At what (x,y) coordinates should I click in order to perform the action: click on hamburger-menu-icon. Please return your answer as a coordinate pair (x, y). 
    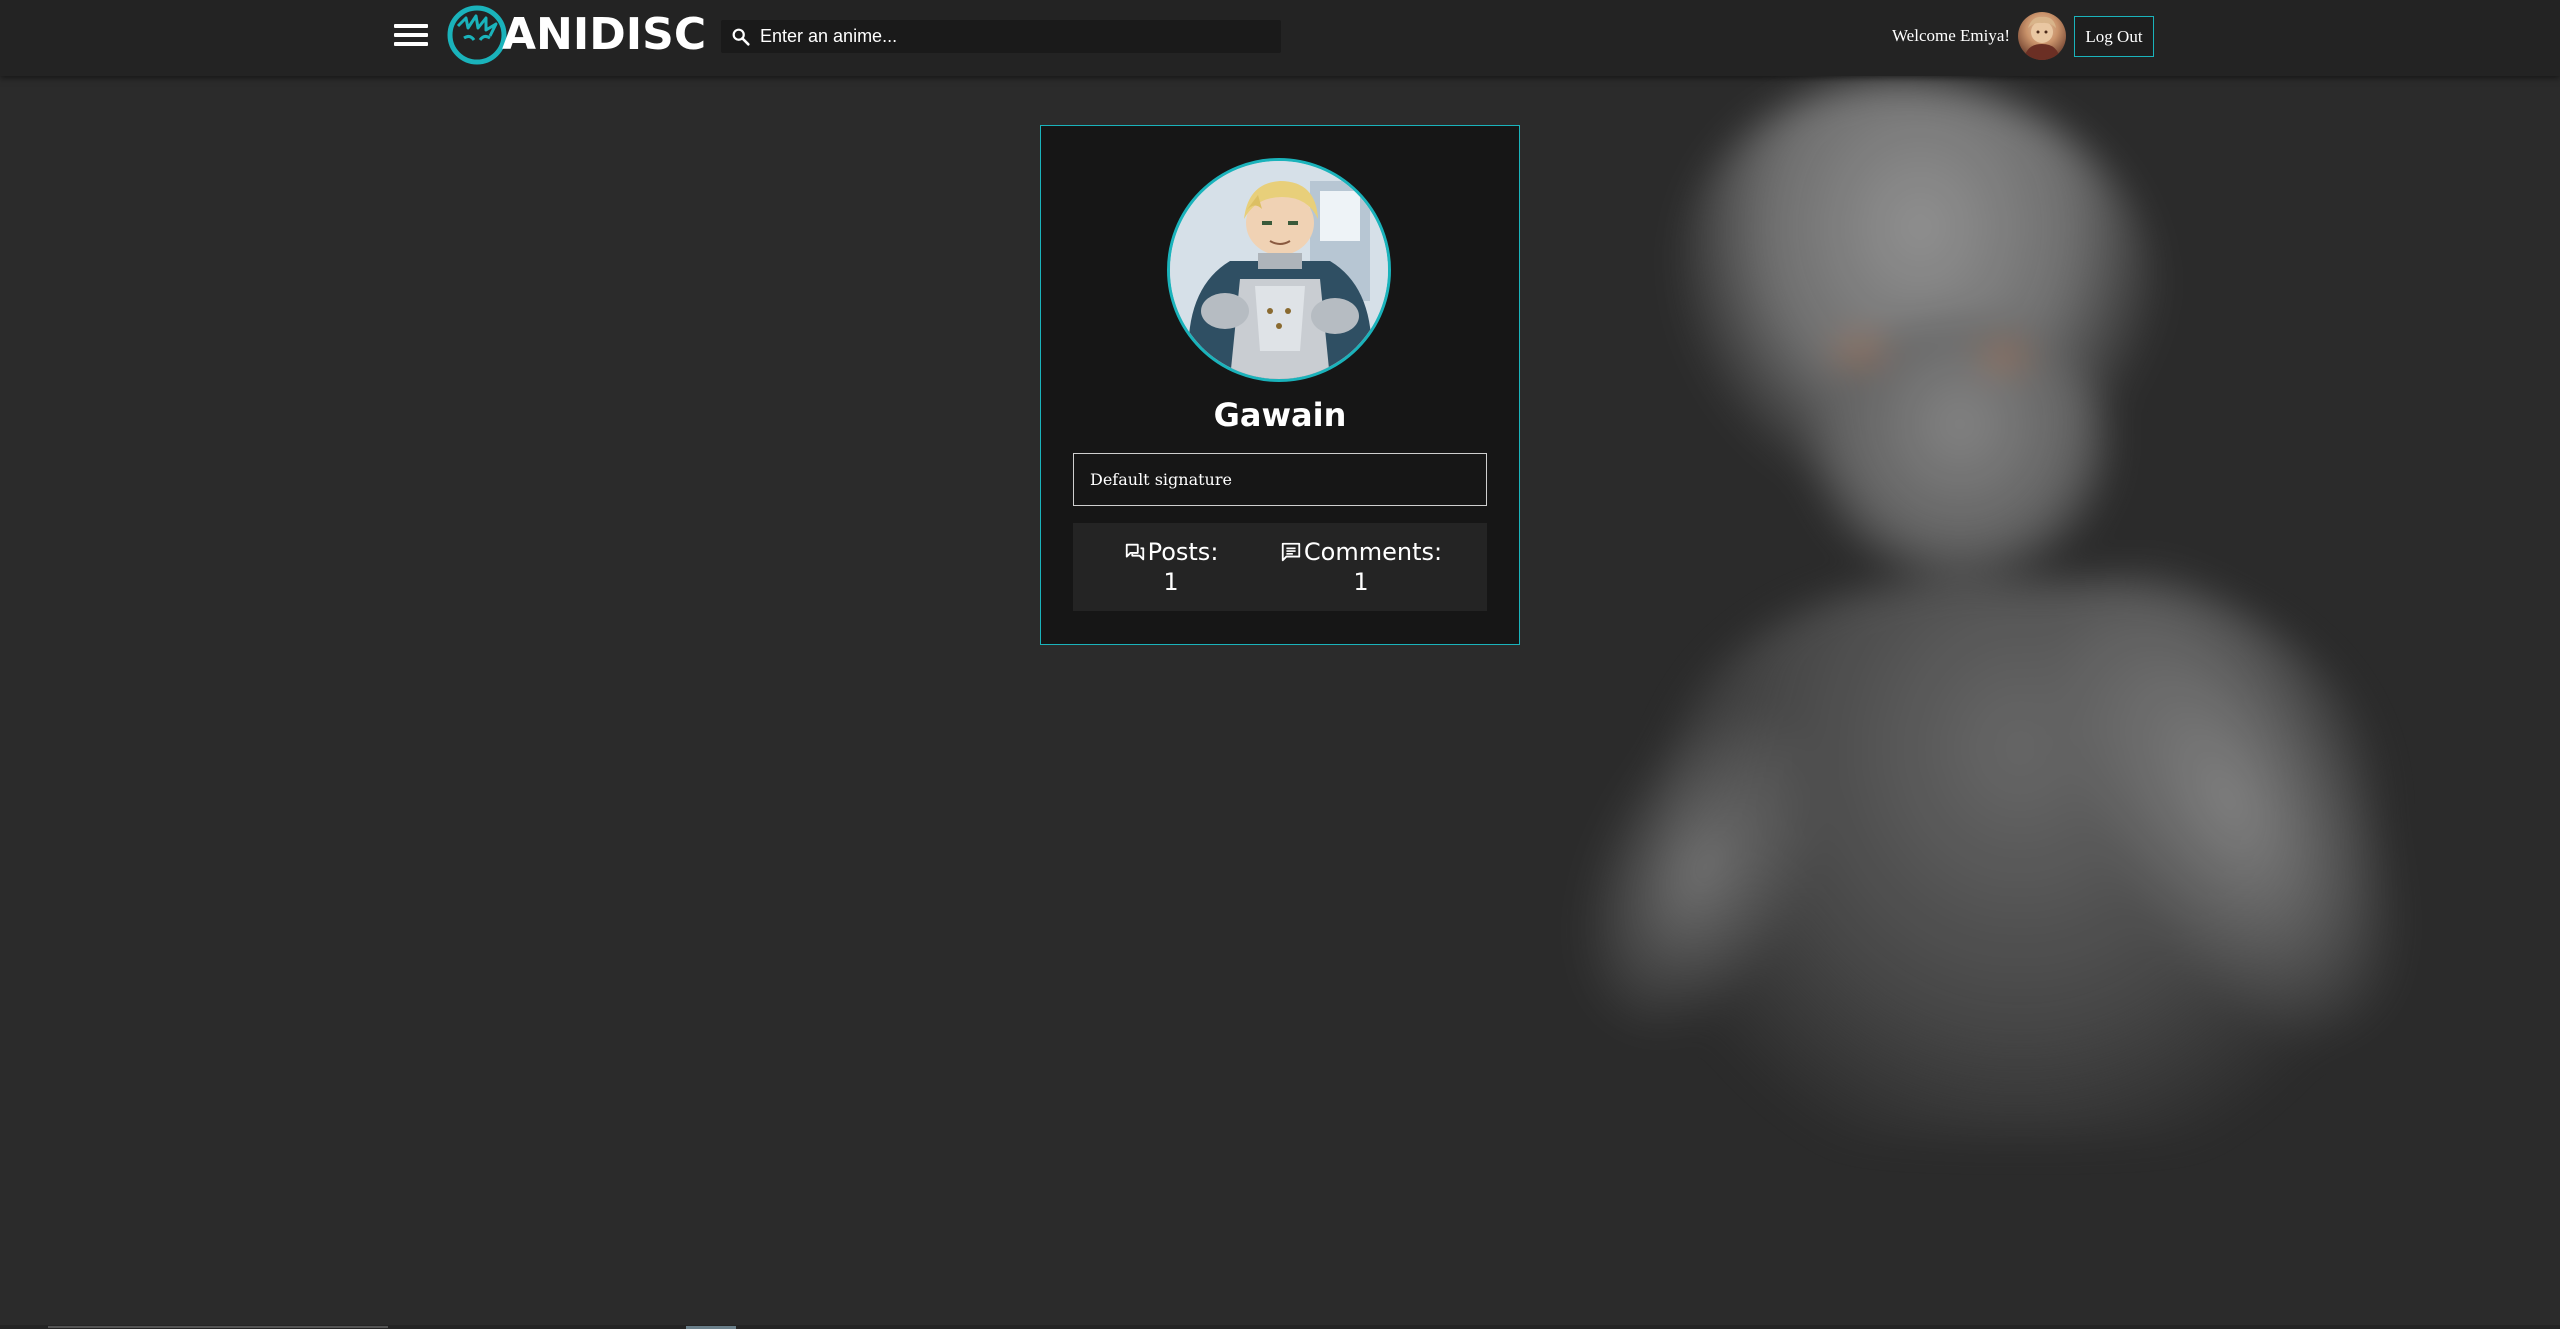
    Looking at the image, I should click on (411, 37).